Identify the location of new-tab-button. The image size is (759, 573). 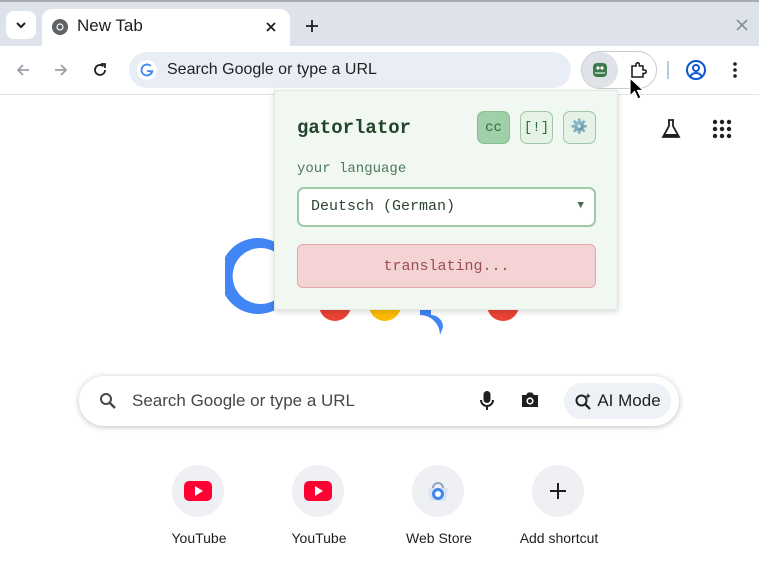
(312, 26).